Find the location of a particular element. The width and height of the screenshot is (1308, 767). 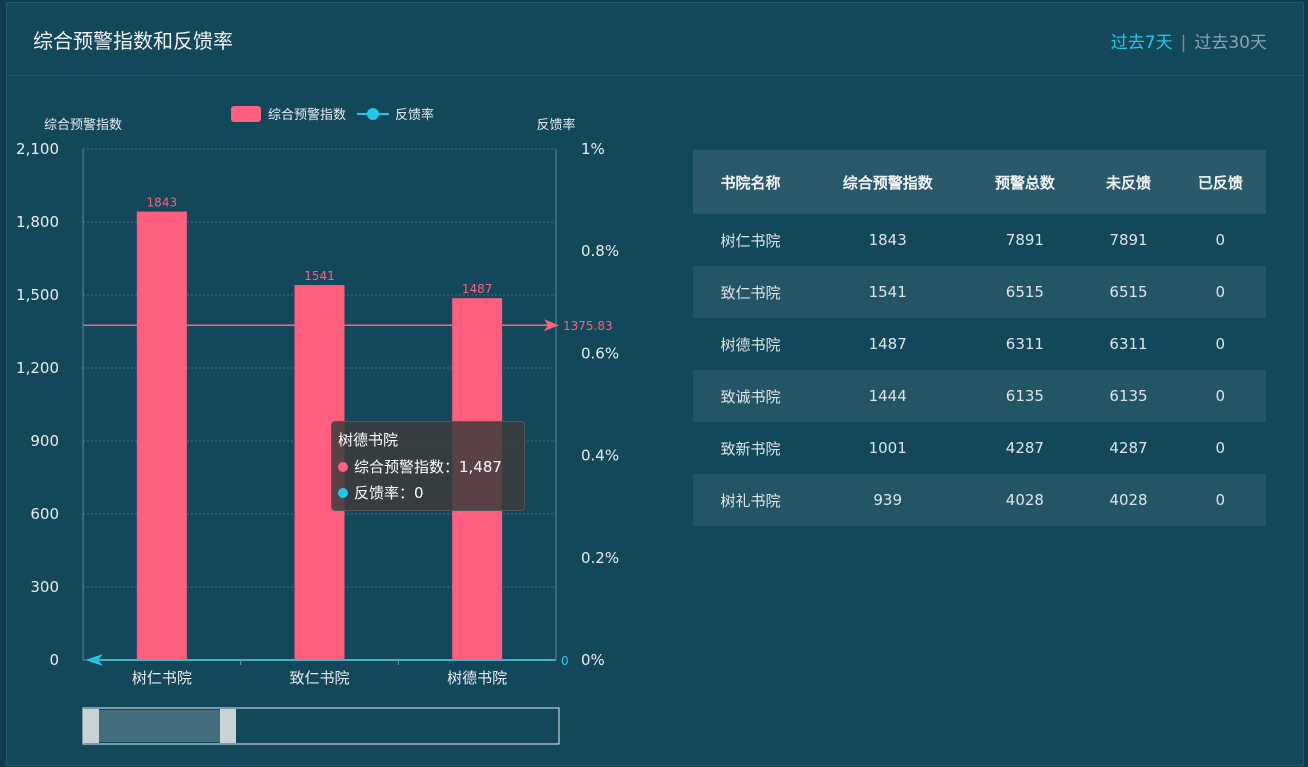

legend-swatch-index is located at coordinates (246, 114).